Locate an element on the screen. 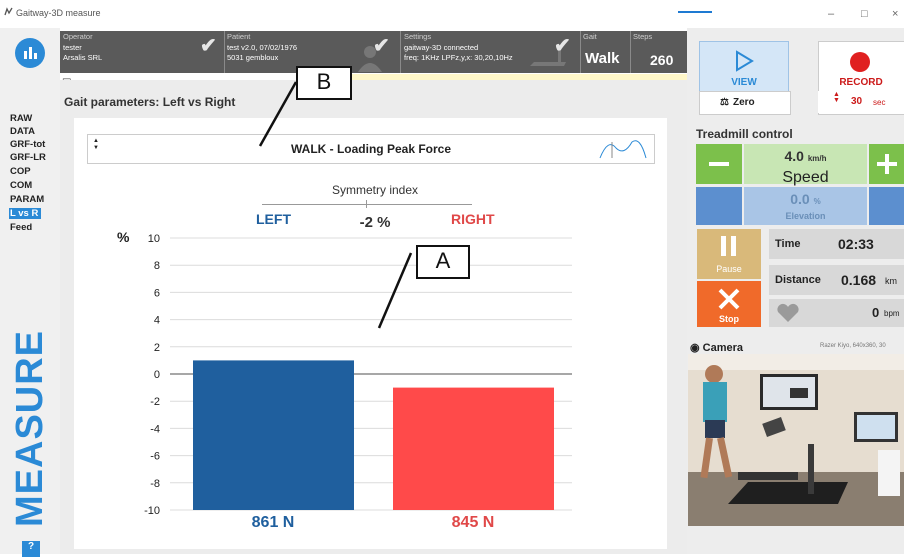 The width and height of the screenshot is (904, 557). heart-icon is located at coordinates (788, 312).